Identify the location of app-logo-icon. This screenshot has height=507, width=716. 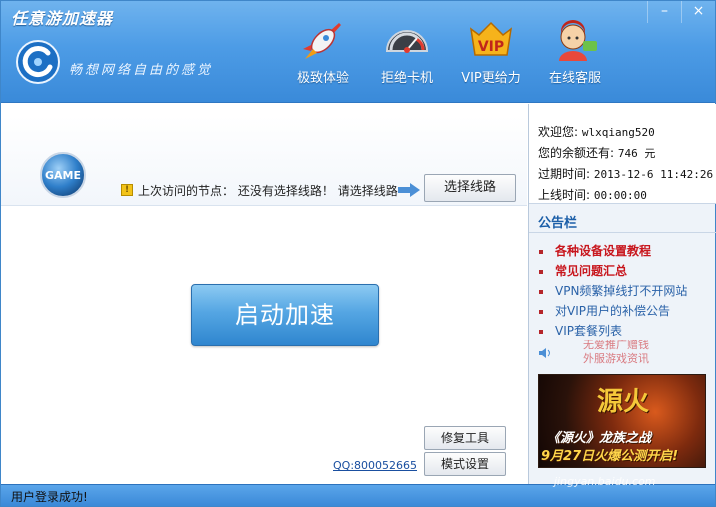
(38, 62).